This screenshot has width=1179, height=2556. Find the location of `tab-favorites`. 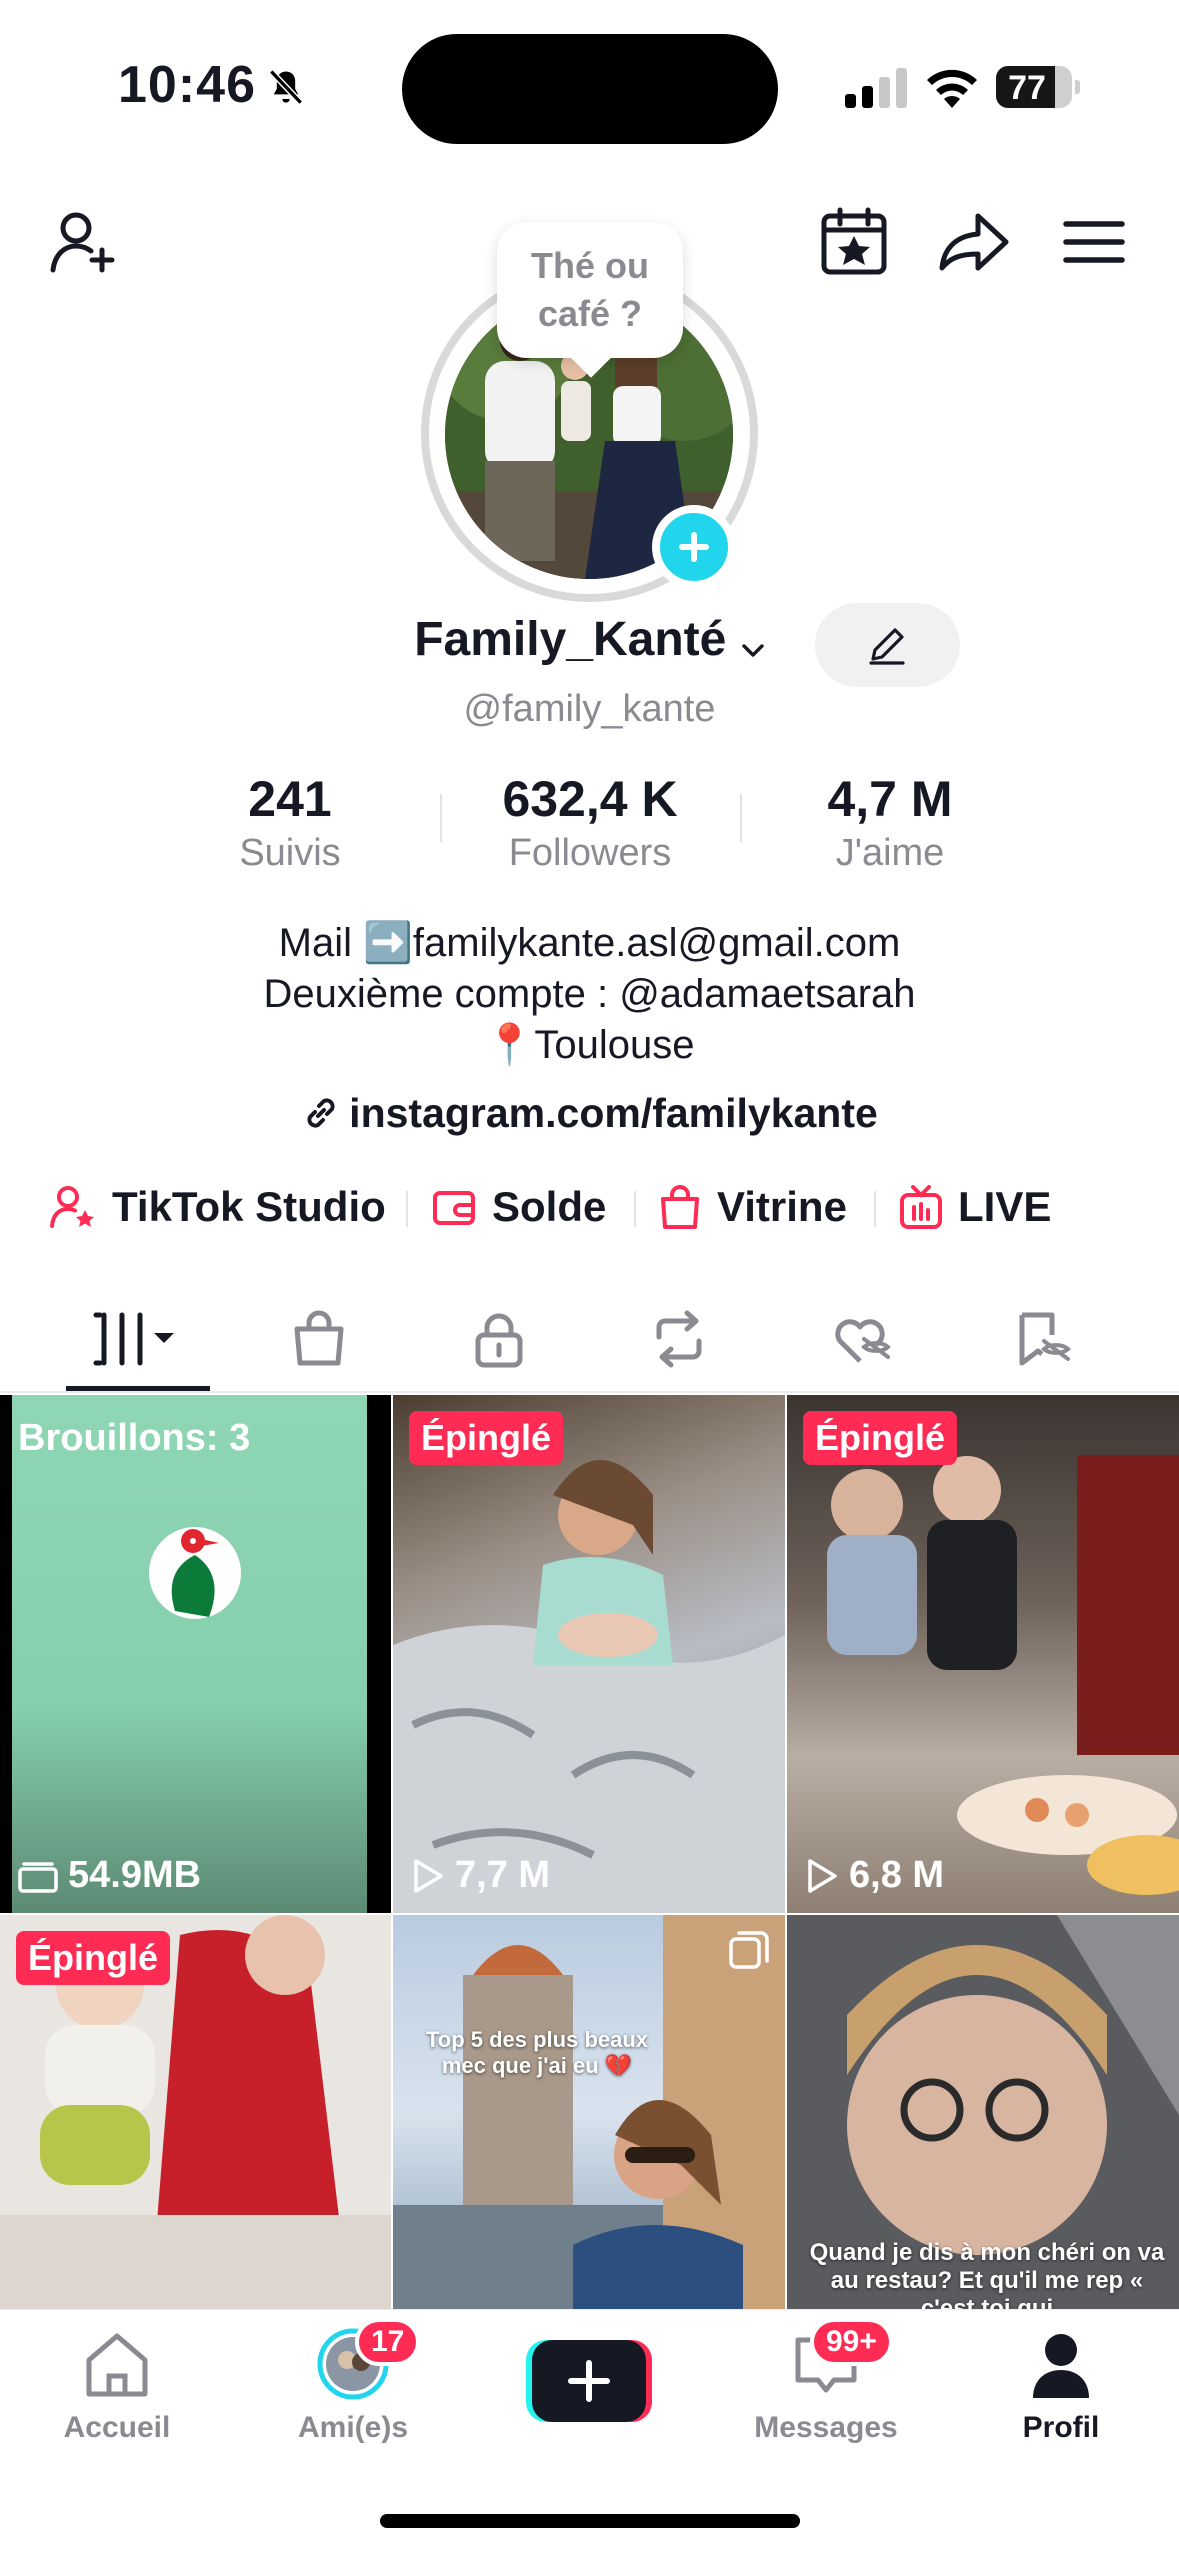

tab-favorites is located at coordinates (1040, 1339).